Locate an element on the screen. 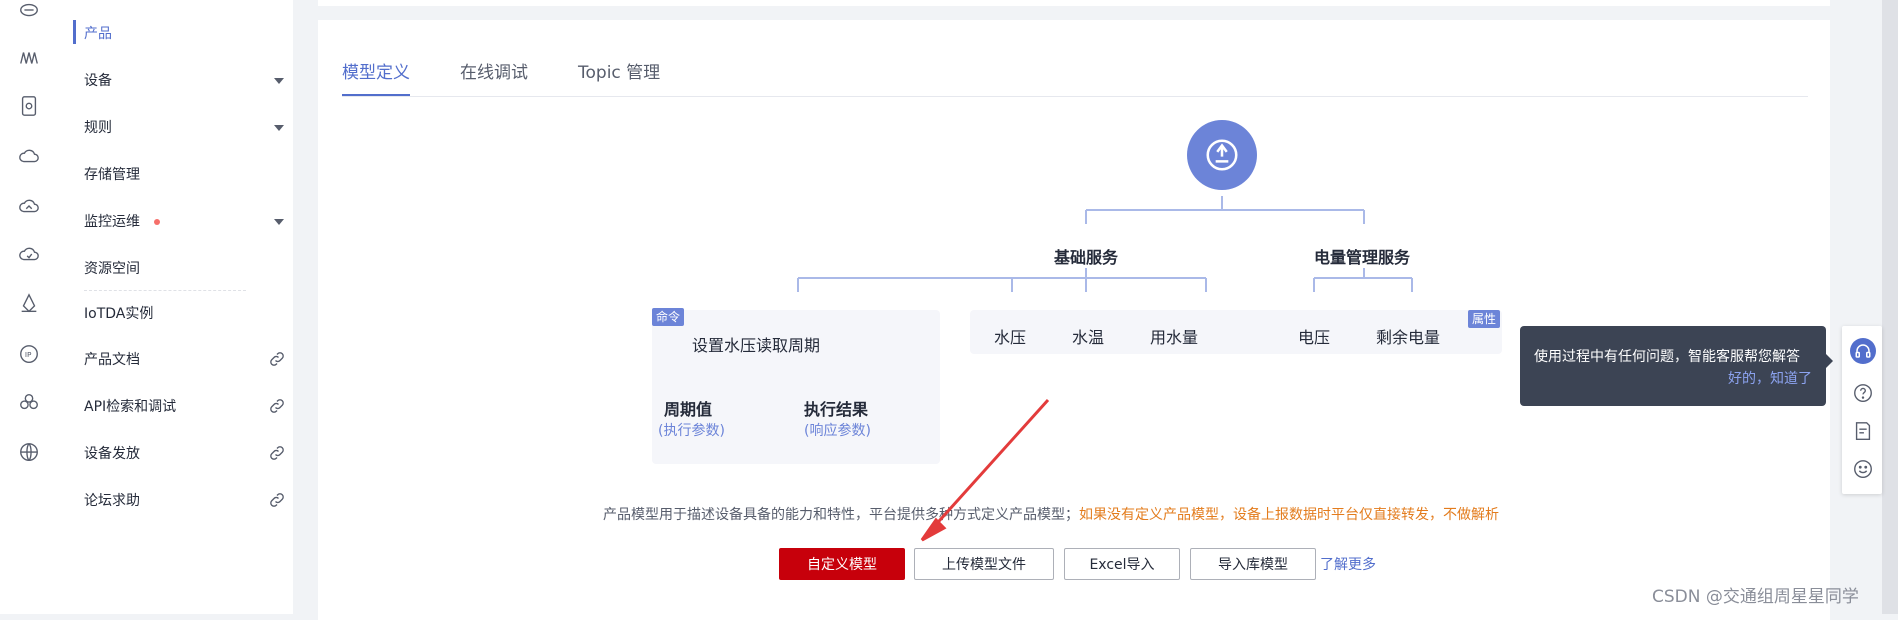 This screenshot has height=620, width=1898. sidebar-item-label: API检索和调试 is located at coordinates (130, 407).